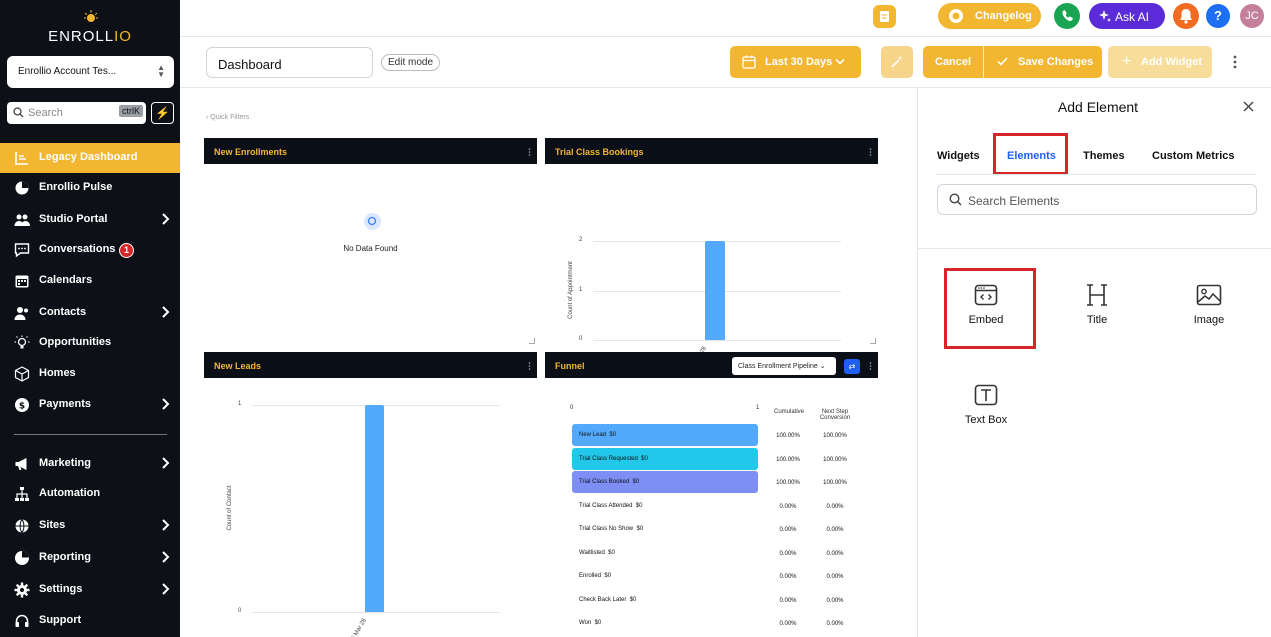 This screenshot has height=637, width=1271. What do you see at coordinates (1094, 248) in the screenshot?
I see `panel-separator` at bounding box center [1094, 248].